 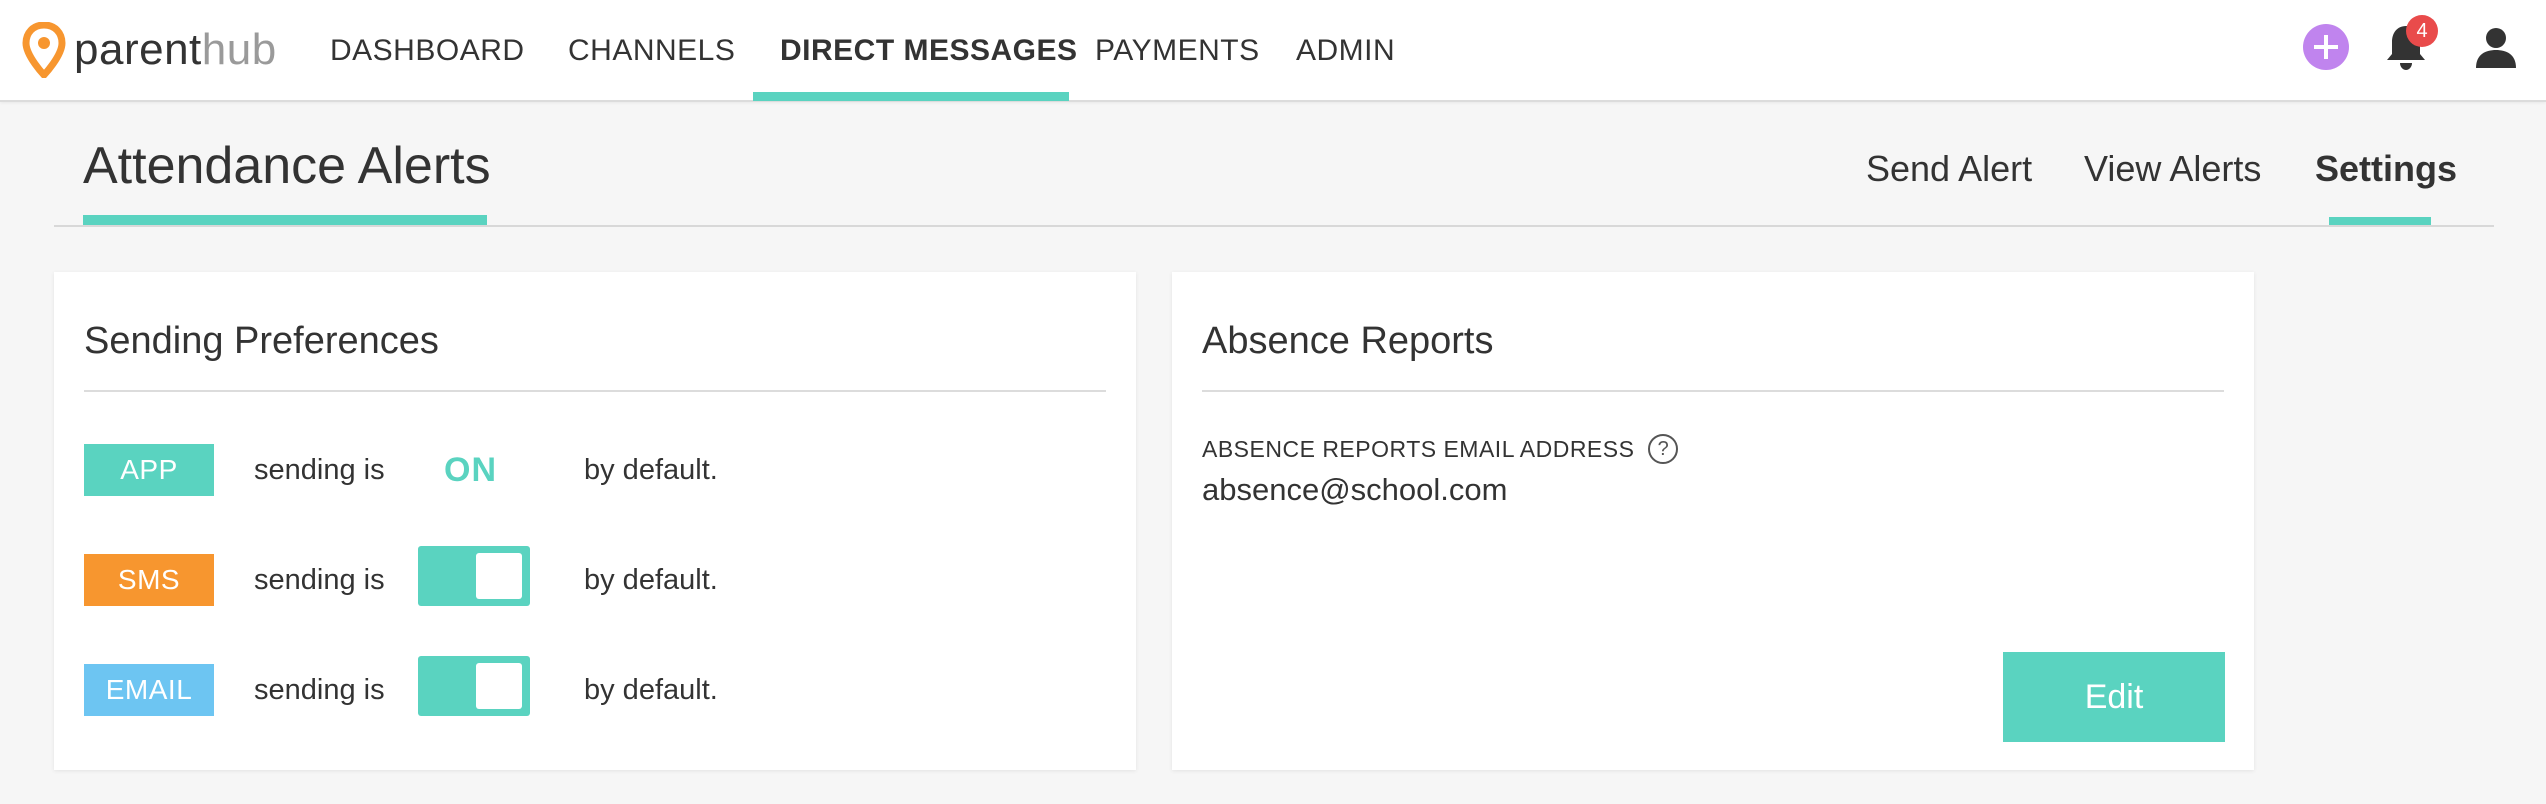 I want to click on tab-active-indicator, so click(x=2380, y=221).